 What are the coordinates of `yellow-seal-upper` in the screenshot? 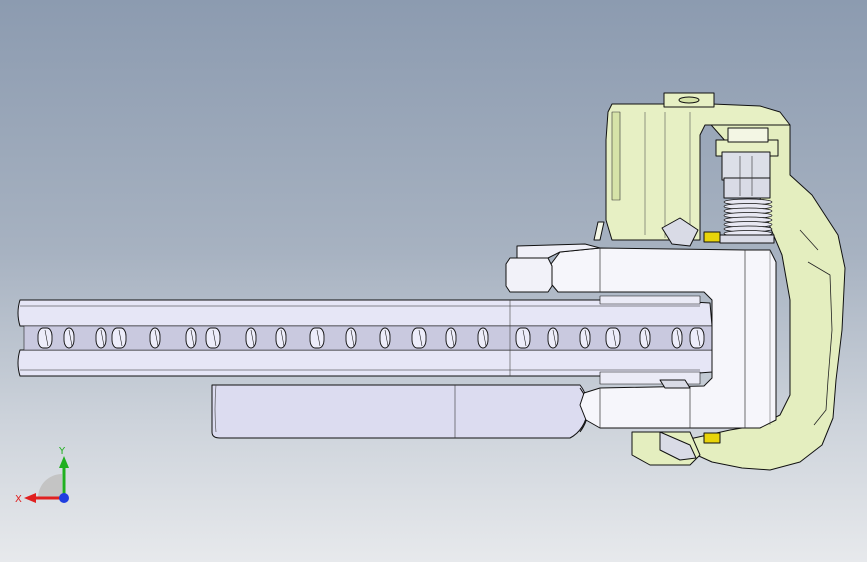 It's located at (712, 237).